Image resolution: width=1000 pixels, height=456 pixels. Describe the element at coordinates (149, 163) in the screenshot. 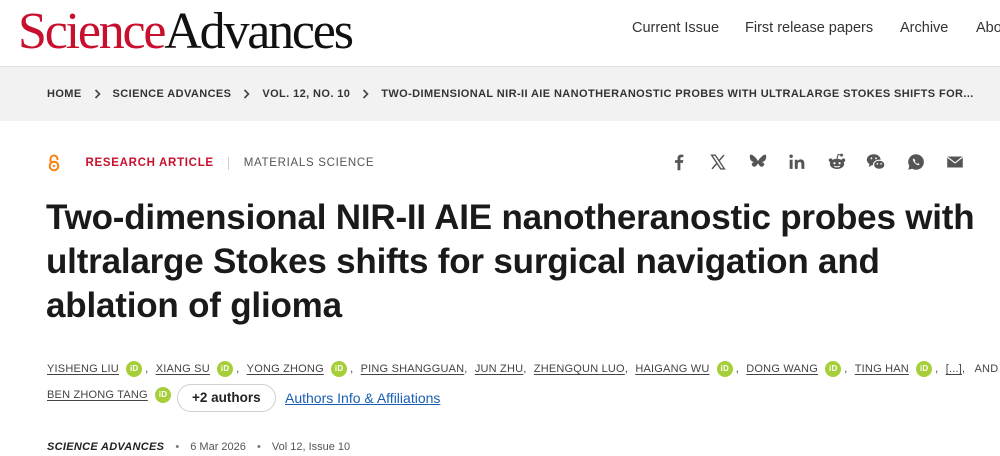

I see `article-type: RESEARCH ARTICLE` at that location.